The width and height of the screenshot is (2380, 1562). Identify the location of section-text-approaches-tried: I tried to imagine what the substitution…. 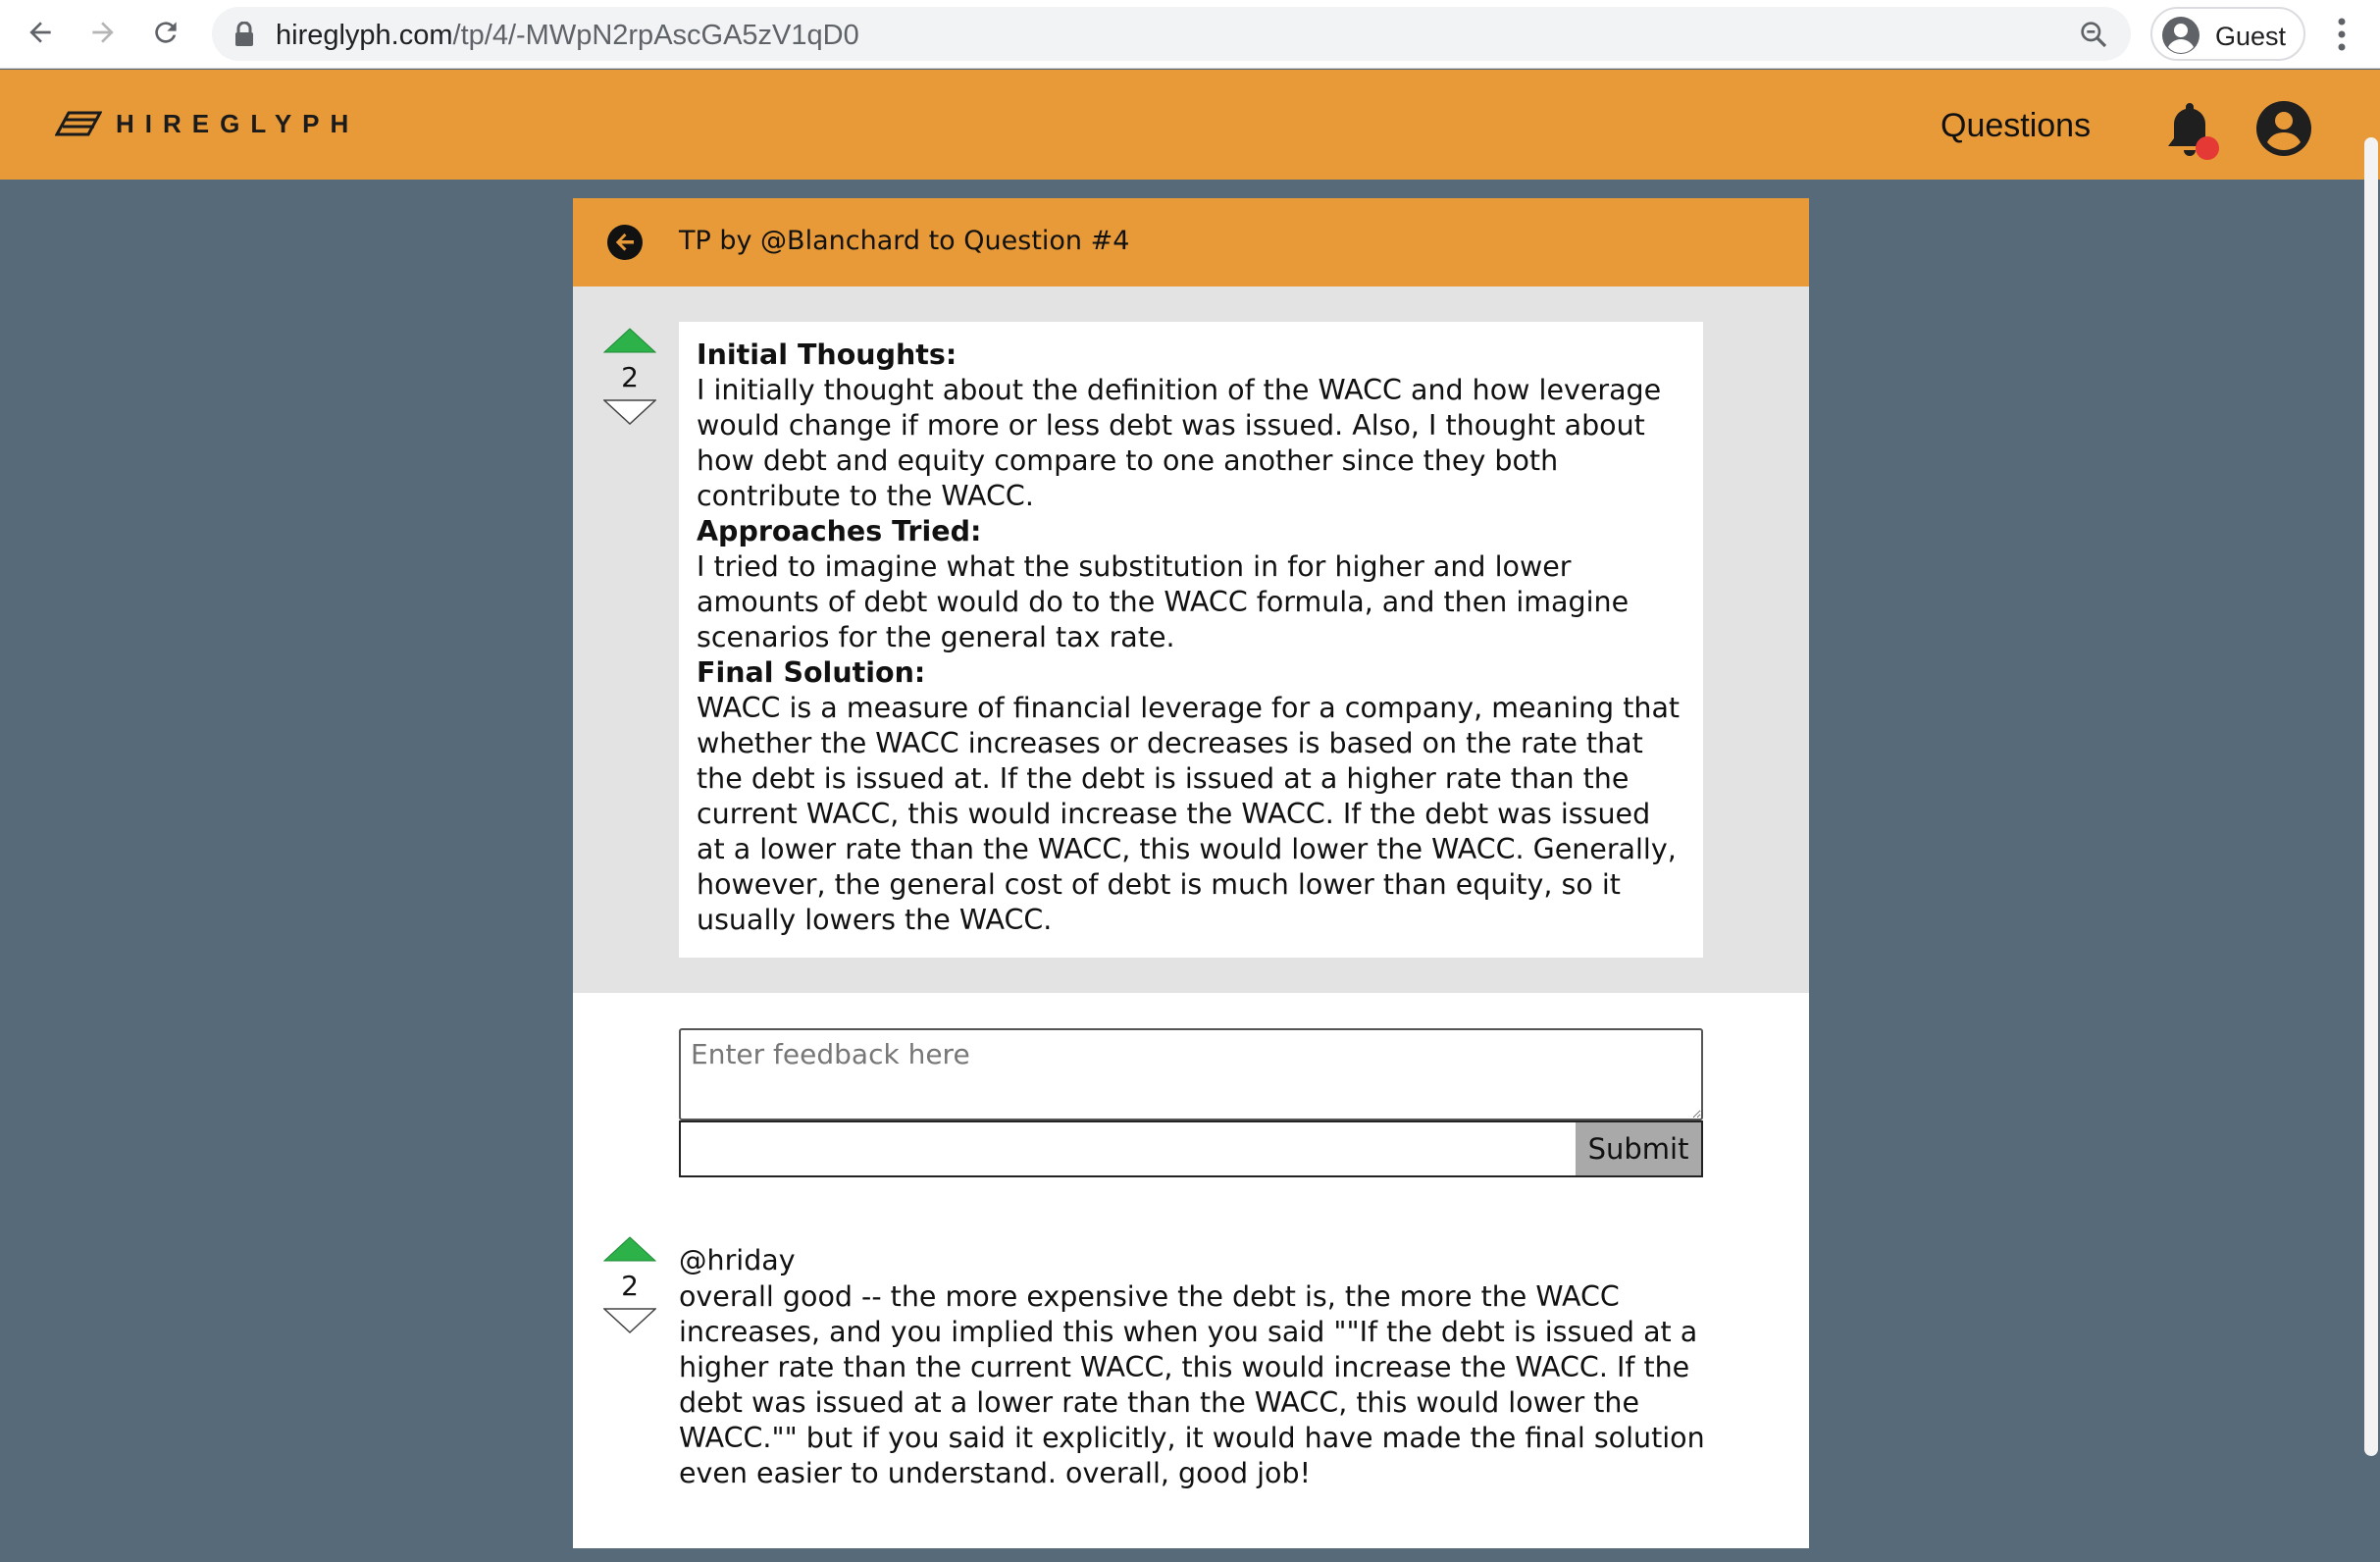
(1163, 602).